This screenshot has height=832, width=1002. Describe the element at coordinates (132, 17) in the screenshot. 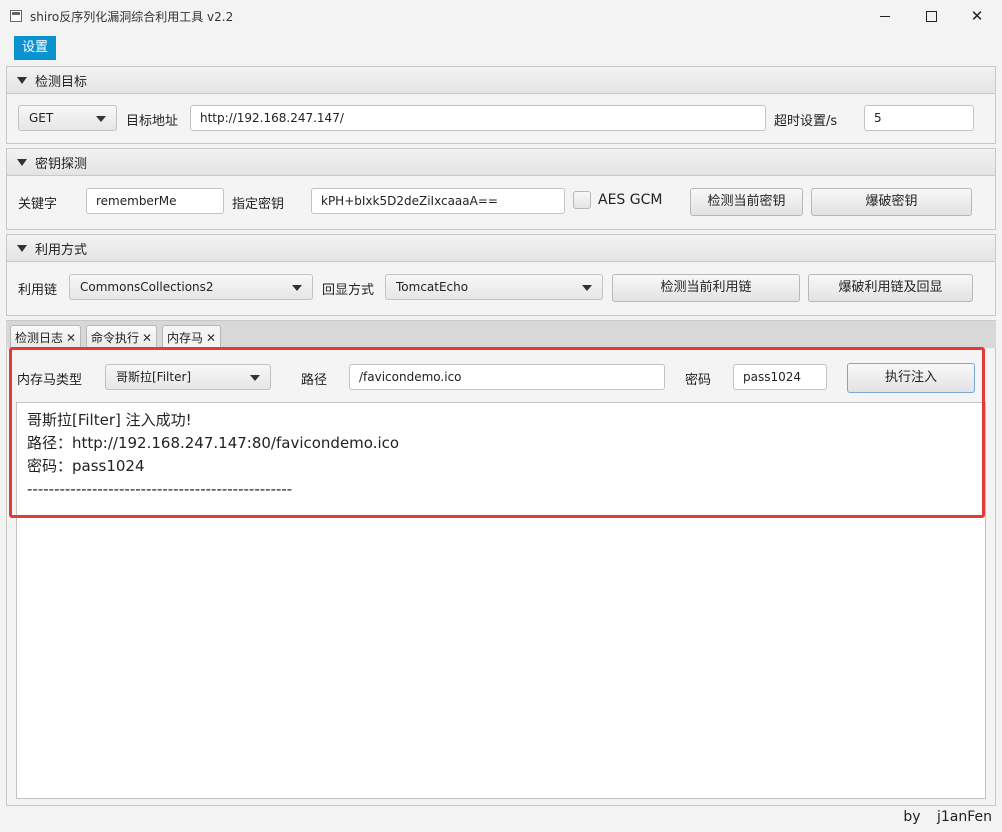

I see `window-title: shiro反序列化漏洞综合利用工具 v2.2` at that location.